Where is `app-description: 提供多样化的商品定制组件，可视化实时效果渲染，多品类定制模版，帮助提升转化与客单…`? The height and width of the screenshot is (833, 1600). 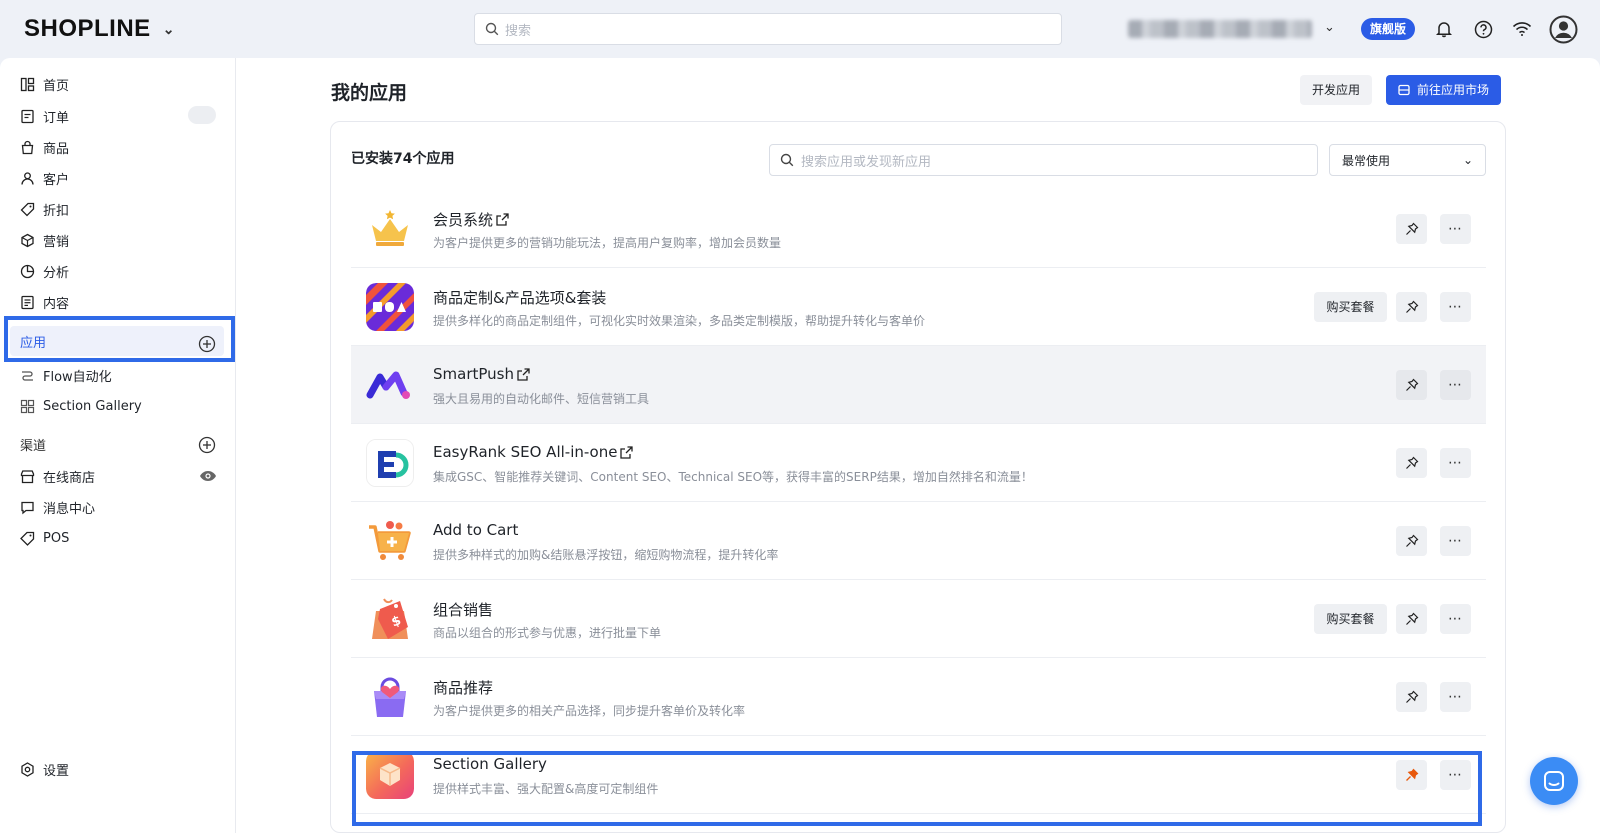
app-description: 提供多样化的商品定制组件，可视化实时效果渲染，多品类定制模版，帮助提升转化与客单… is located at coordinates (679, 321).